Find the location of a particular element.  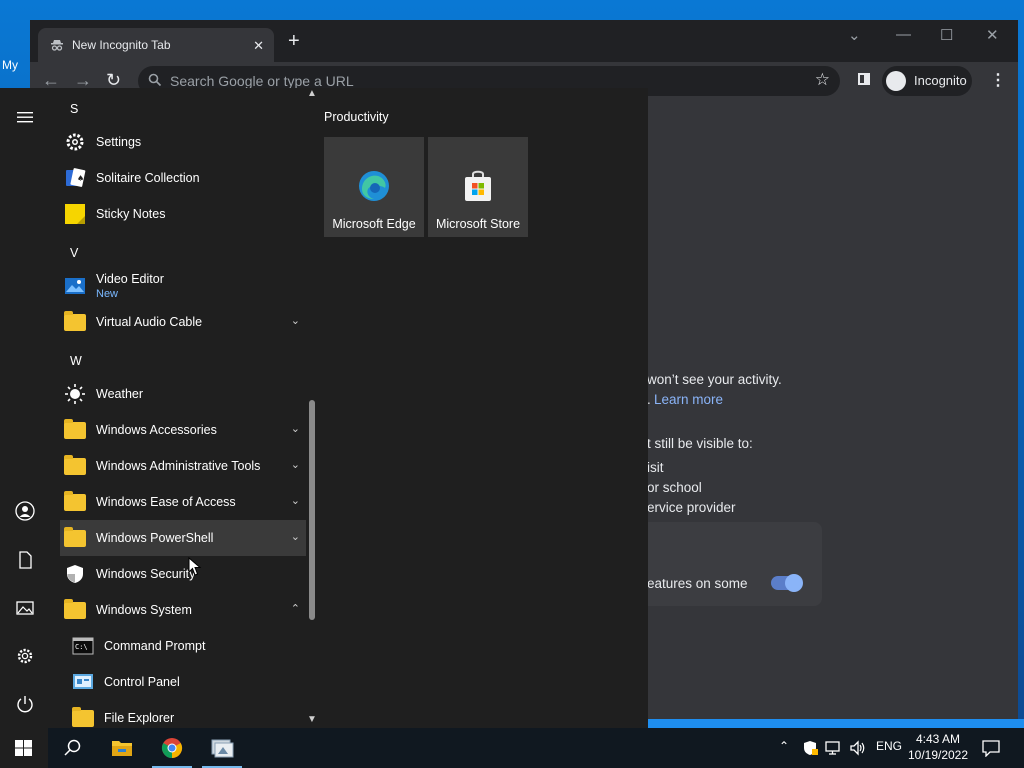

tab-close-icon: ✕ is located at coordinates (258, 46).